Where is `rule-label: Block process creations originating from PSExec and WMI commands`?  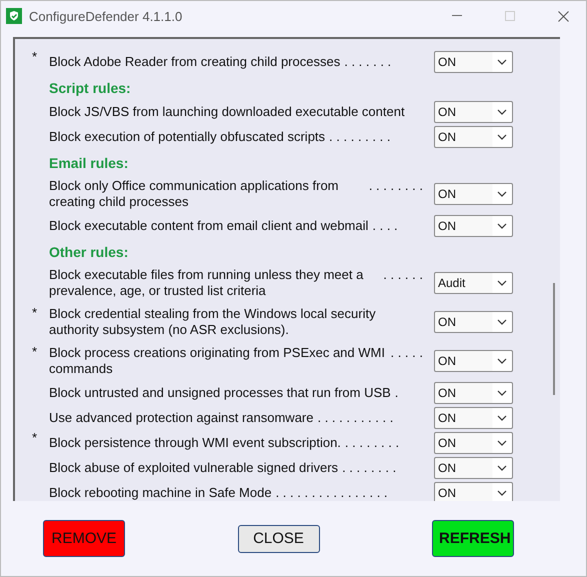
rule-label: Block process creations originating from PSExec and WMI commands is located at coordinates (217, 360).